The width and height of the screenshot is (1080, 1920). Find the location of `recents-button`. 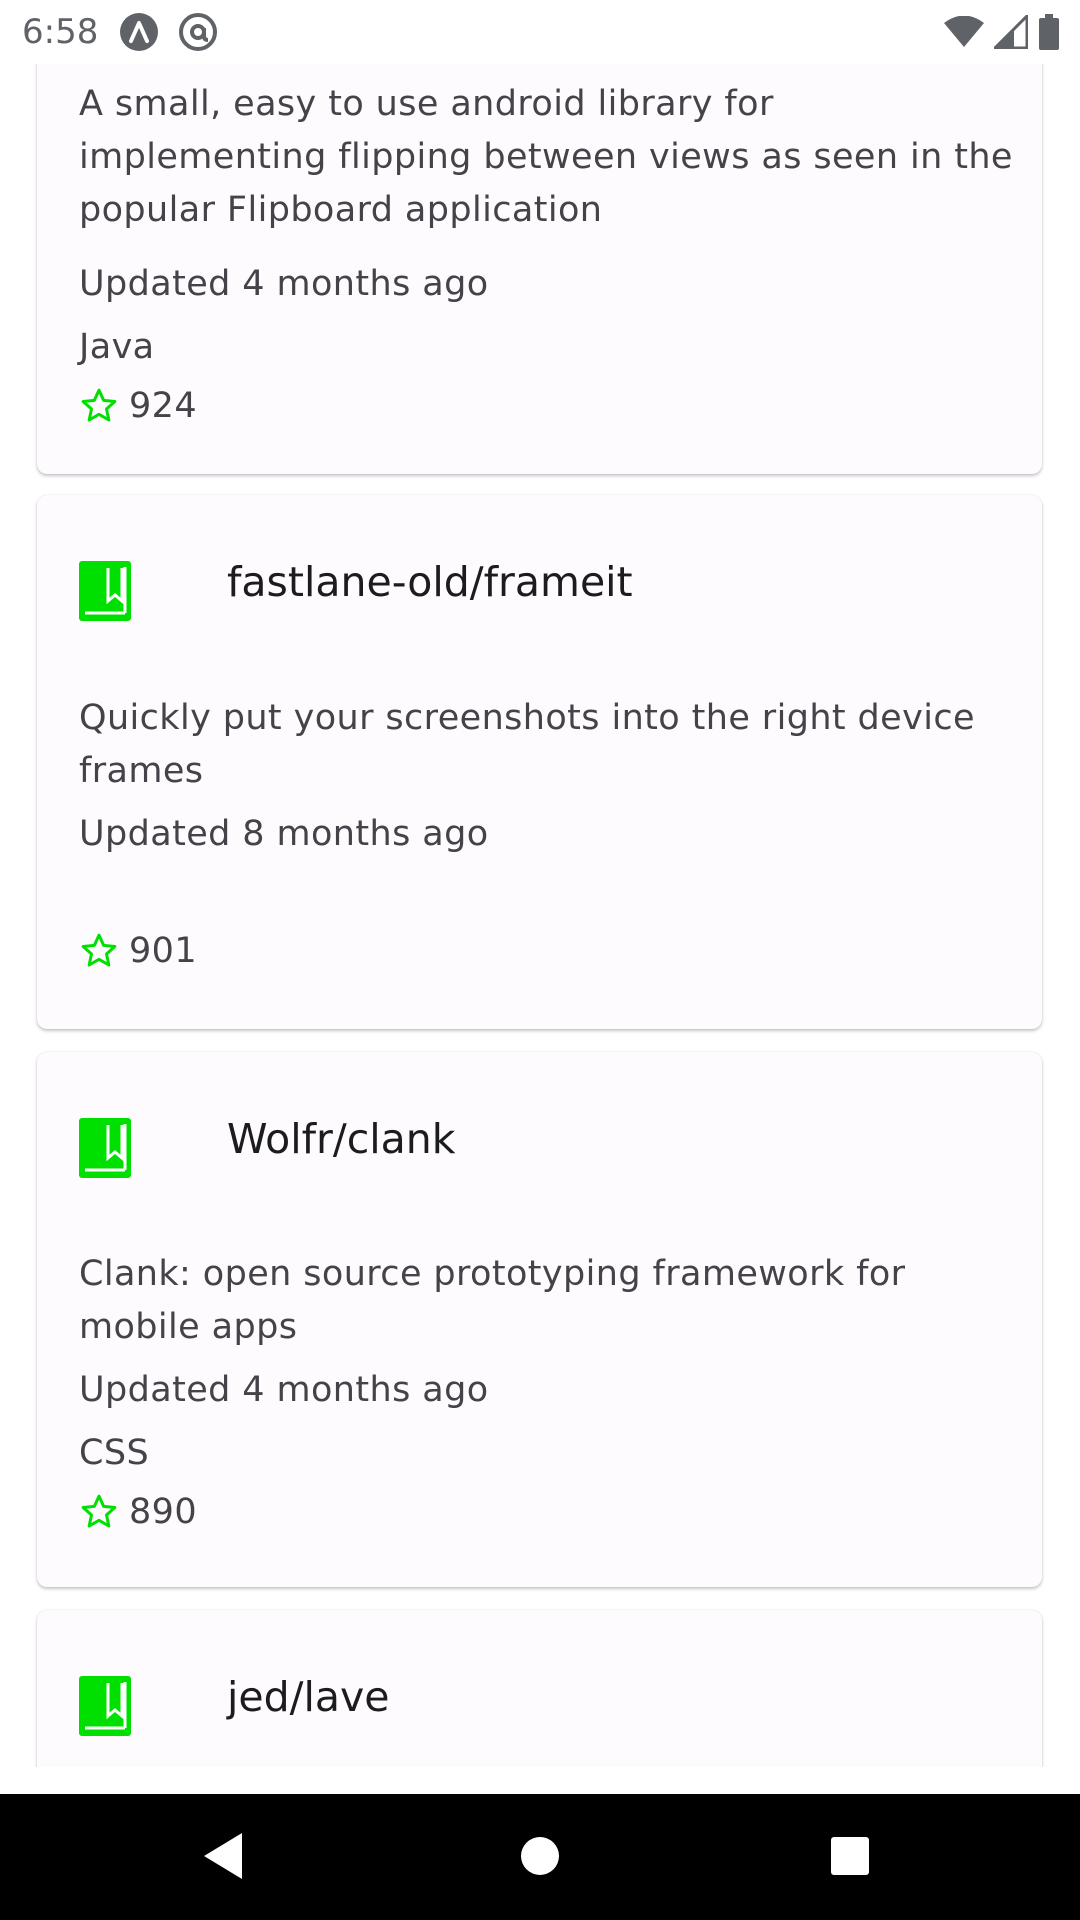

recents-button is located at coordinates (850, 1856).